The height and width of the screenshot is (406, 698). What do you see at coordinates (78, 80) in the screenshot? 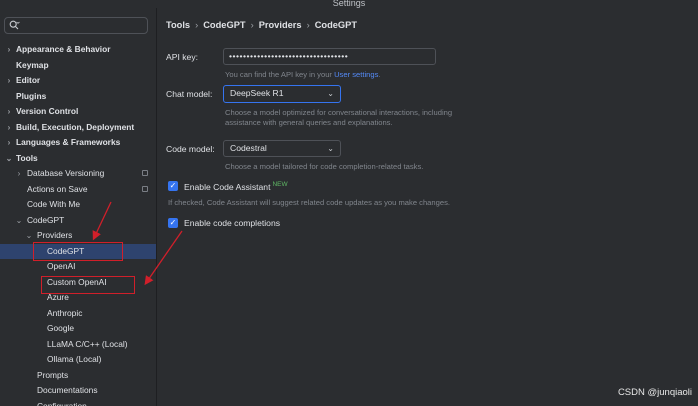
I see `sidebar-item: › Editor` at bounding box center [78, 80].